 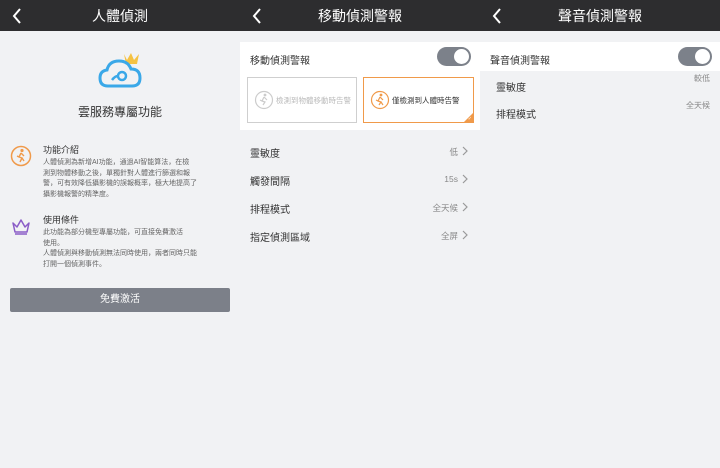 I want to click on cloud-service-title: 雲服務專屬功能, so click(x=119, y=112).